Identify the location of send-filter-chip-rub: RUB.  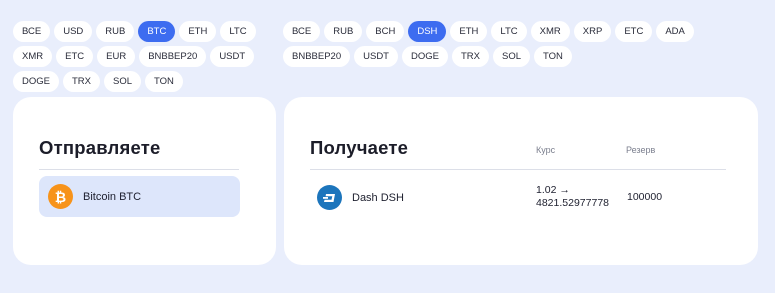
(115, 31).